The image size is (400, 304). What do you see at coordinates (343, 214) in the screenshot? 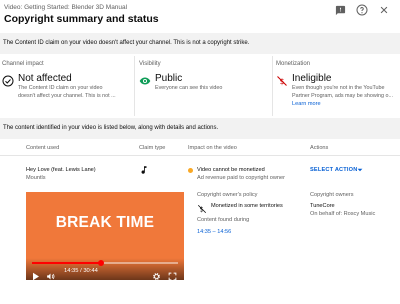
I see `owner-behalf: On behalf of: Roscy Music` at bounding box center [343, 214].